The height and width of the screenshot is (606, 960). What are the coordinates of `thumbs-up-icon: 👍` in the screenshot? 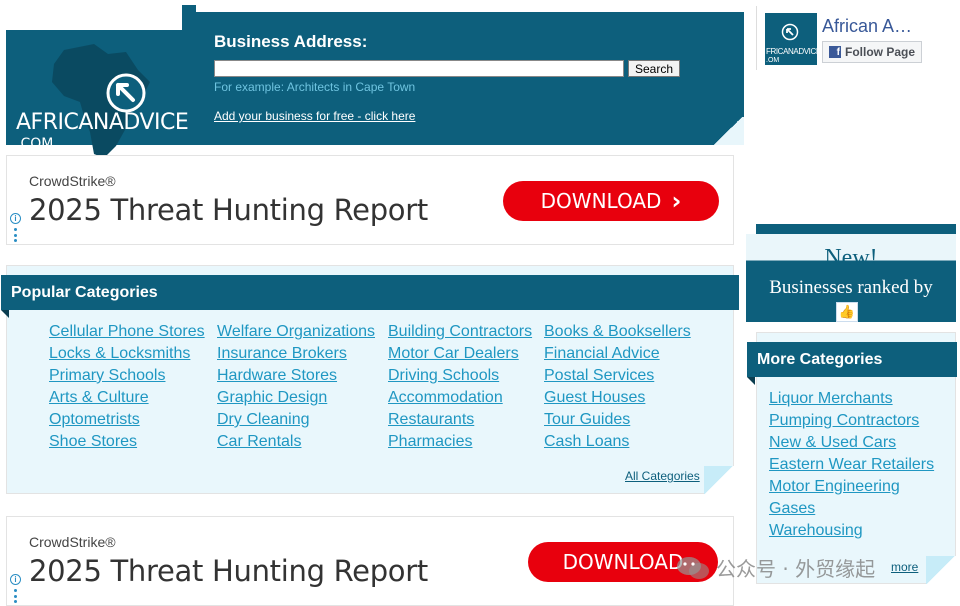 It's located at (847, 312).